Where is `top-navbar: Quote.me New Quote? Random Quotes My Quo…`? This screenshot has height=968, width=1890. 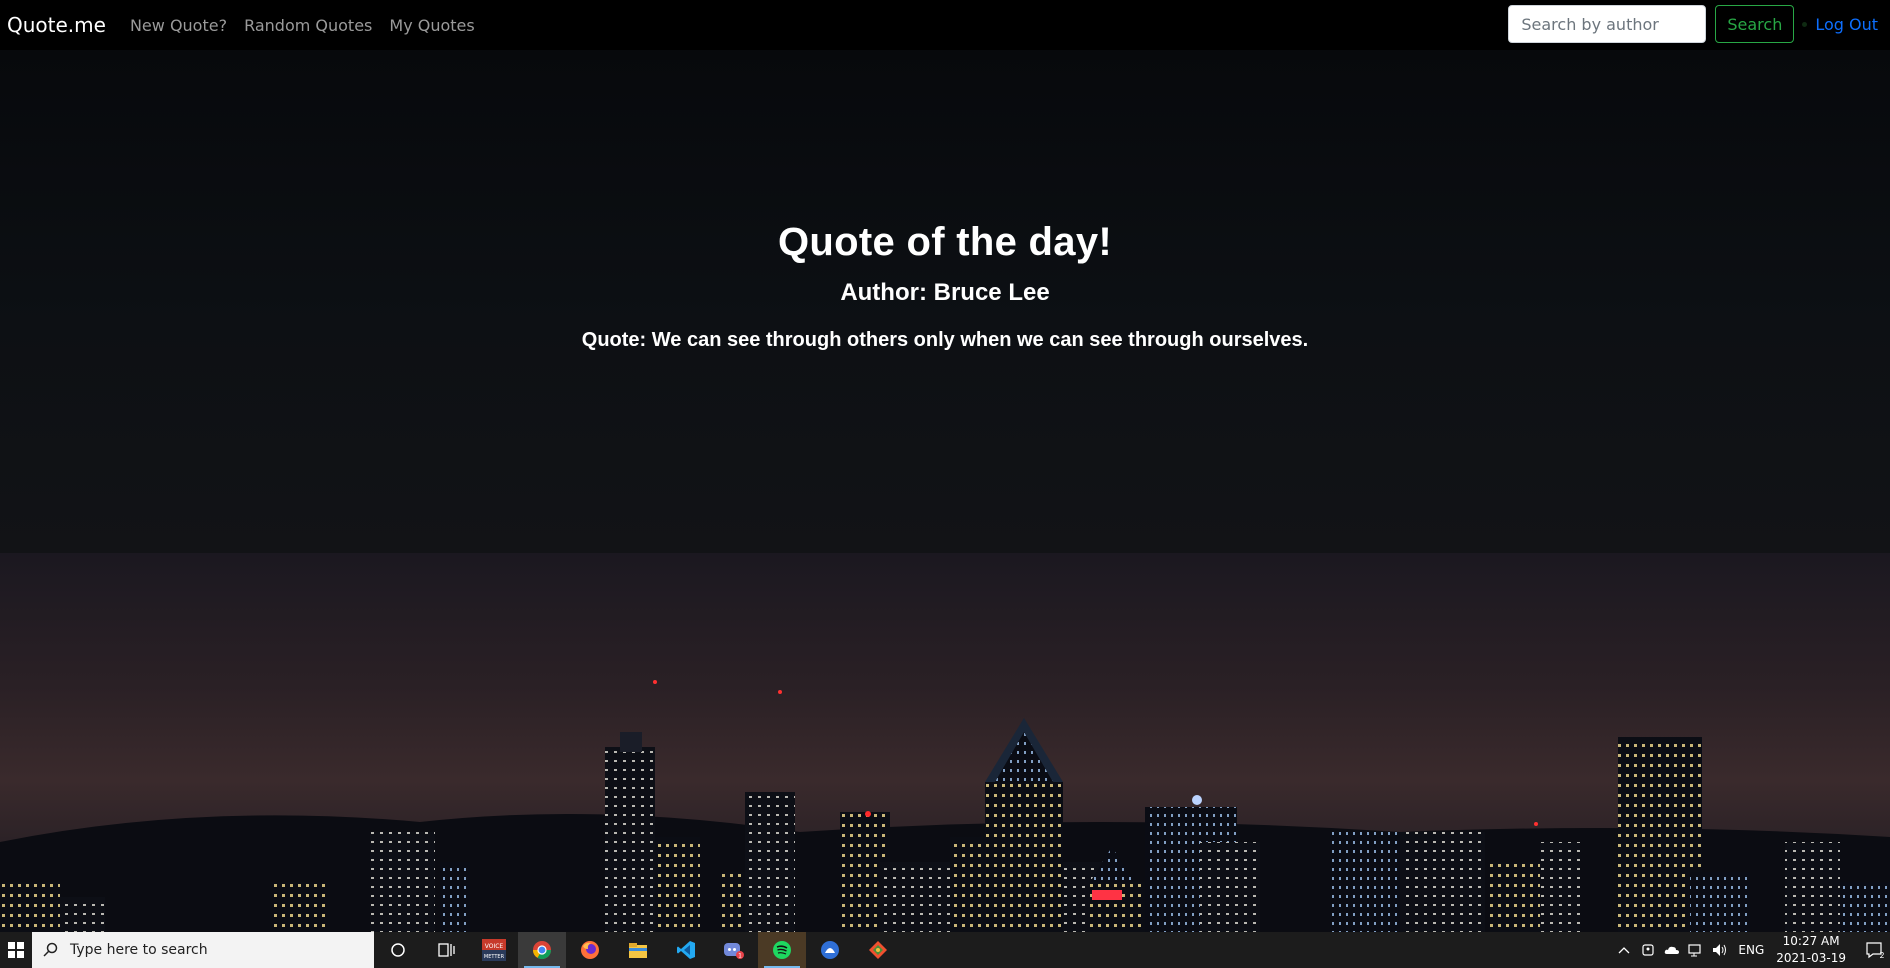
top-navbar: Quote.me New Quote? Random Quotes My Quo… is located at coordinates (945, 25).